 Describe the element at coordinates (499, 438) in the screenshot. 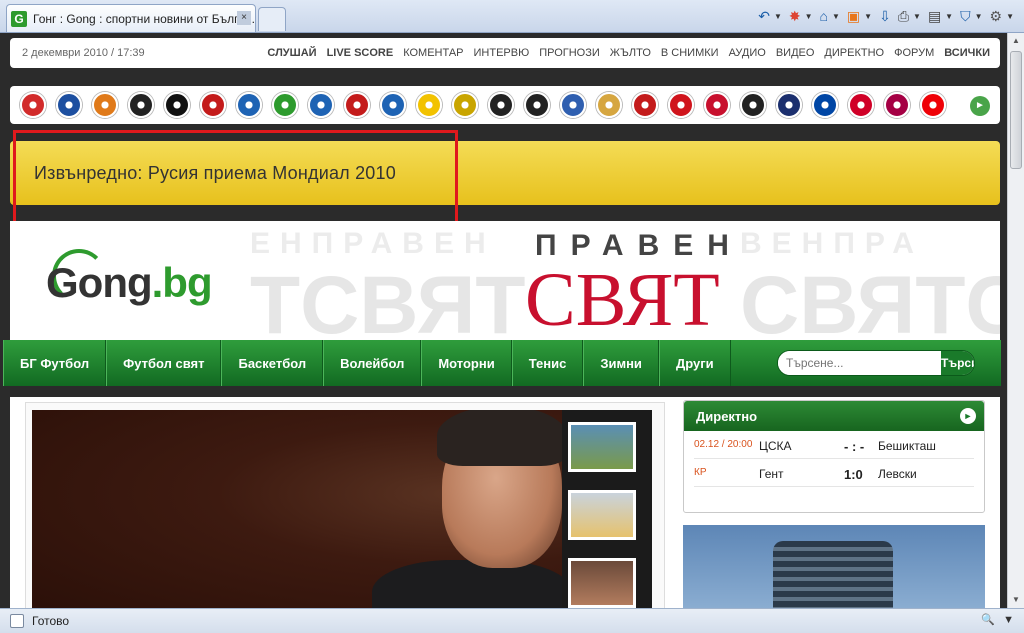

I see `photo-person-hair` at that location.